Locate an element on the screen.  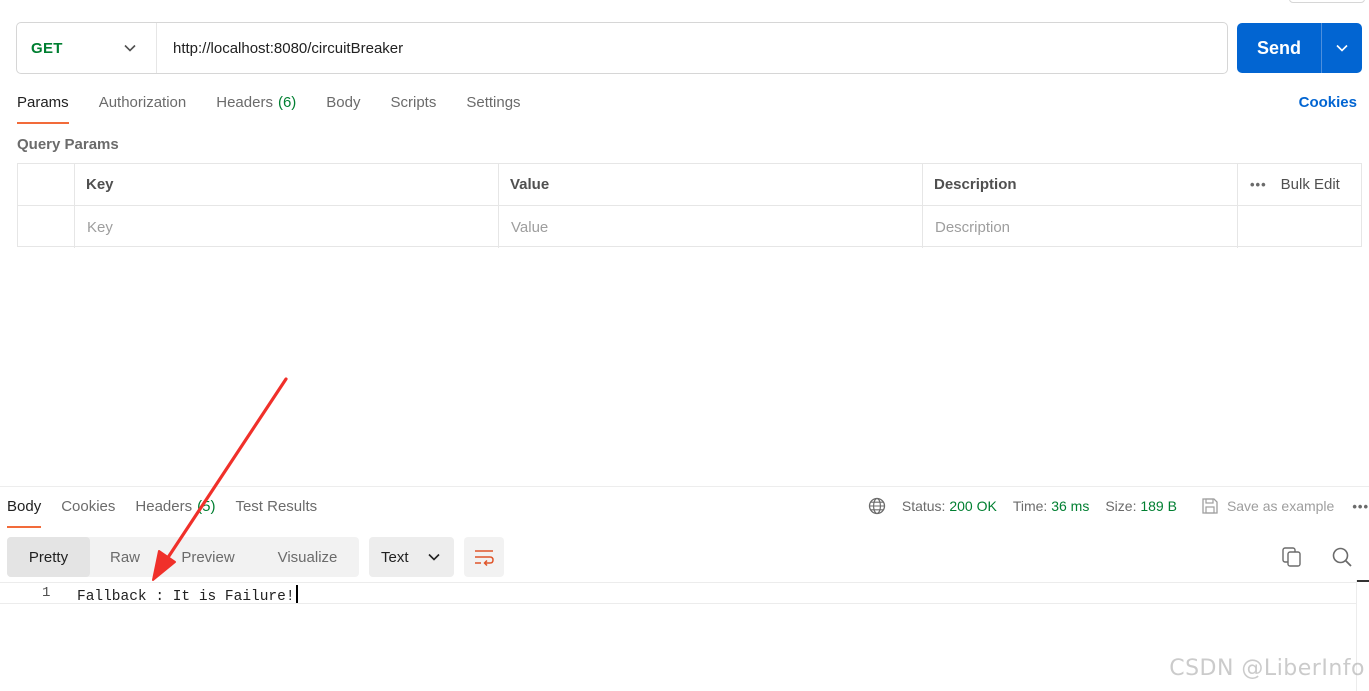
bulk-edit-button: ••• Bulk Edit is located at coordinates (1295, 184).